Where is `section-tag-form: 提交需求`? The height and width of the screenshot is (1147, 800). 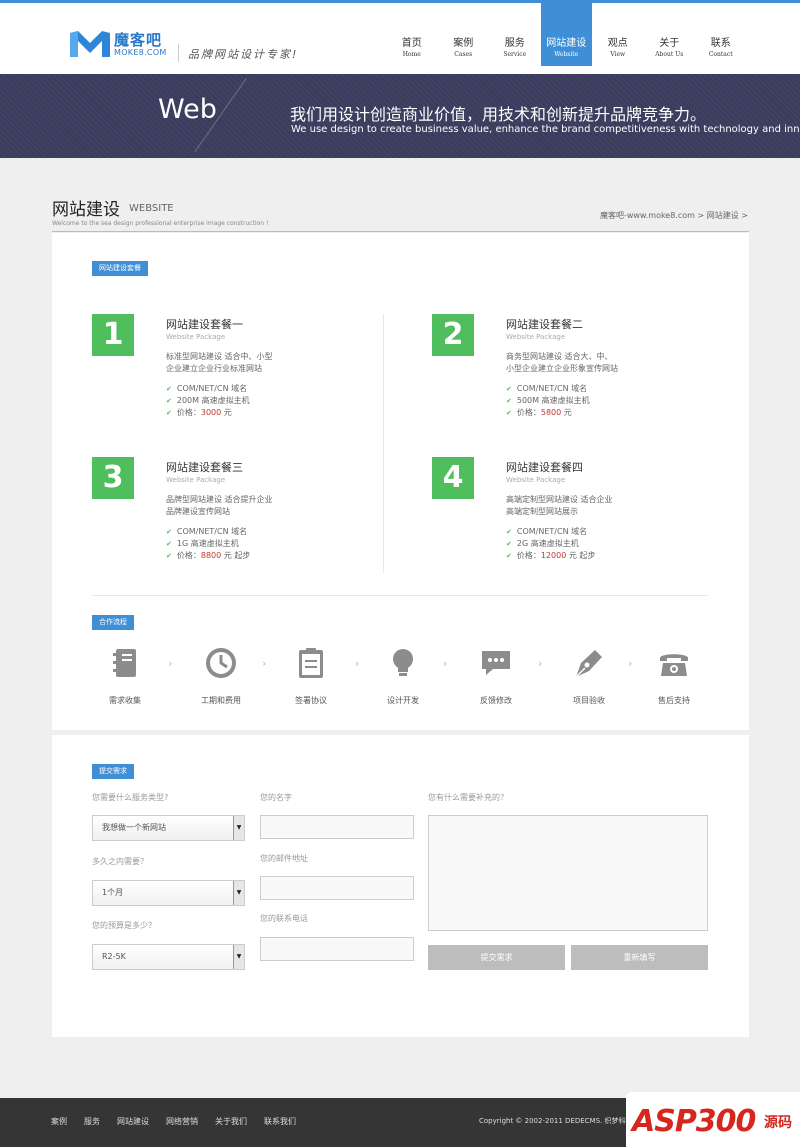
section-tag-form: 提交需求 is located at coordinates (113, 771).